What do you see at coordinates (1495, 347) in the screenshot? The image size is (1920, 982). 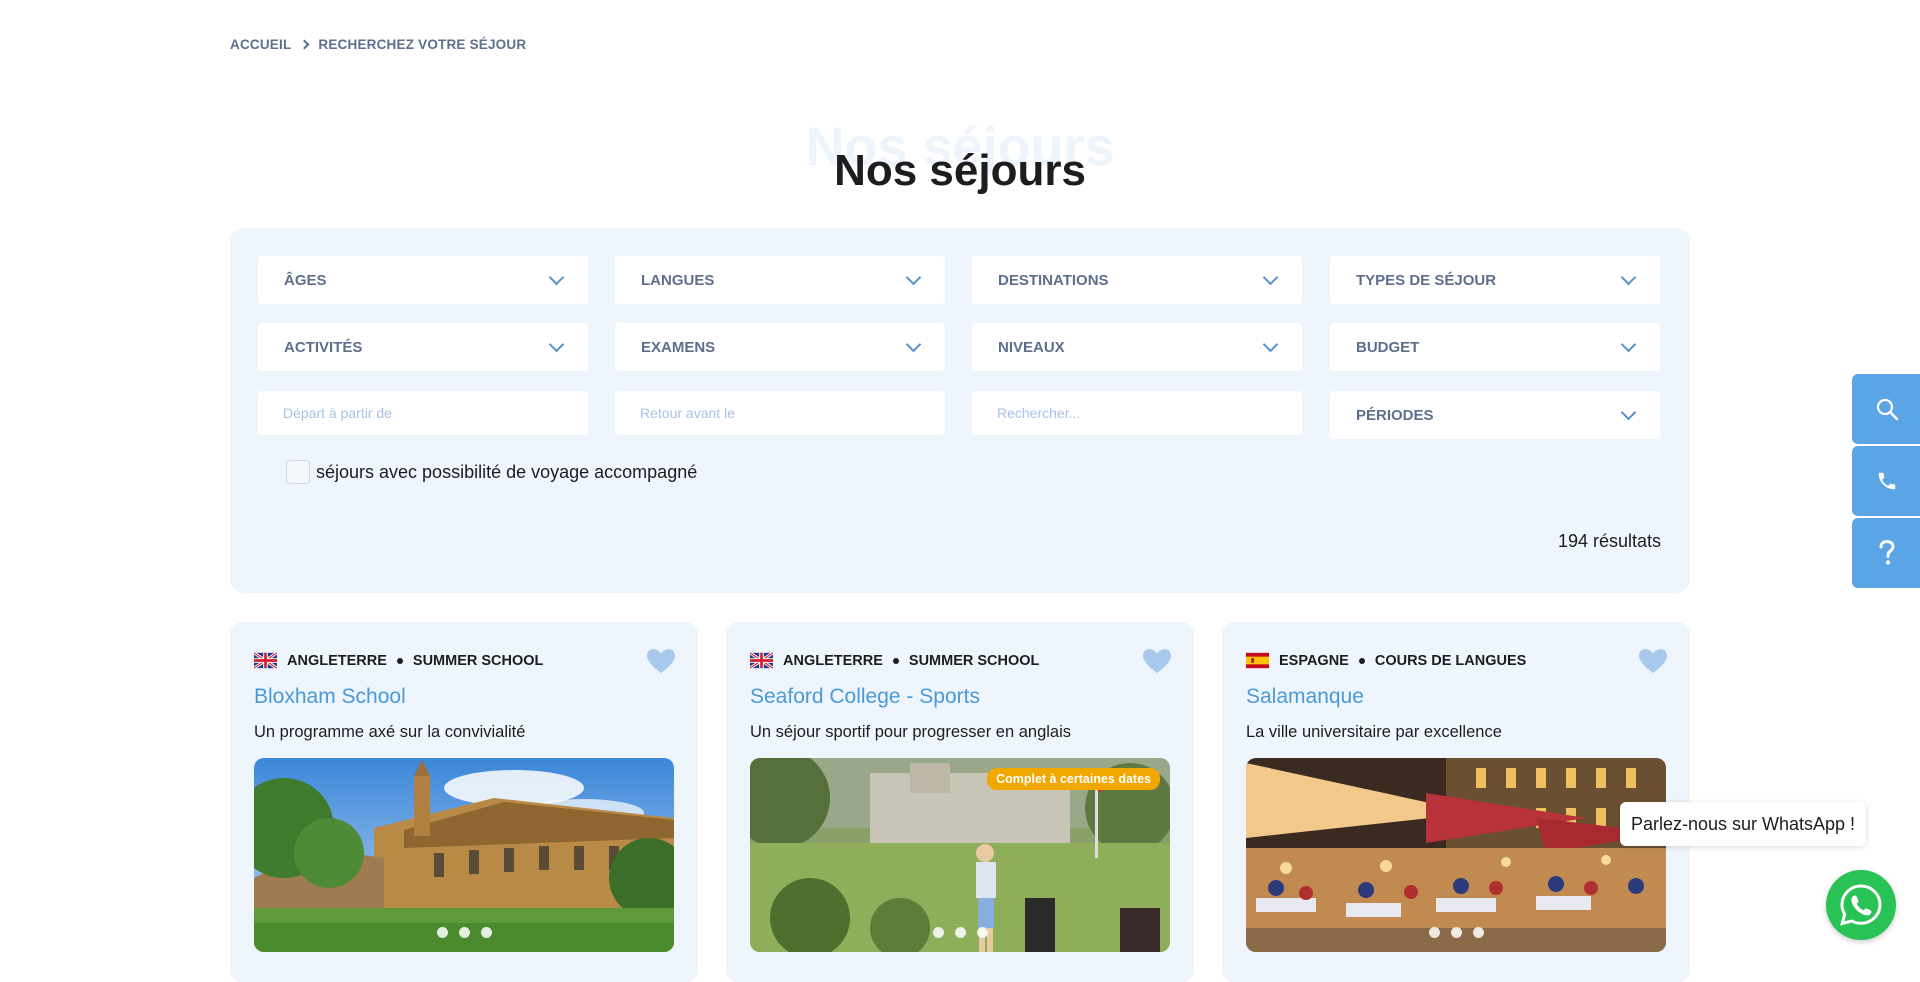 I see `filter-budget-select: BUDGET` at bounding box center [1495, 347].